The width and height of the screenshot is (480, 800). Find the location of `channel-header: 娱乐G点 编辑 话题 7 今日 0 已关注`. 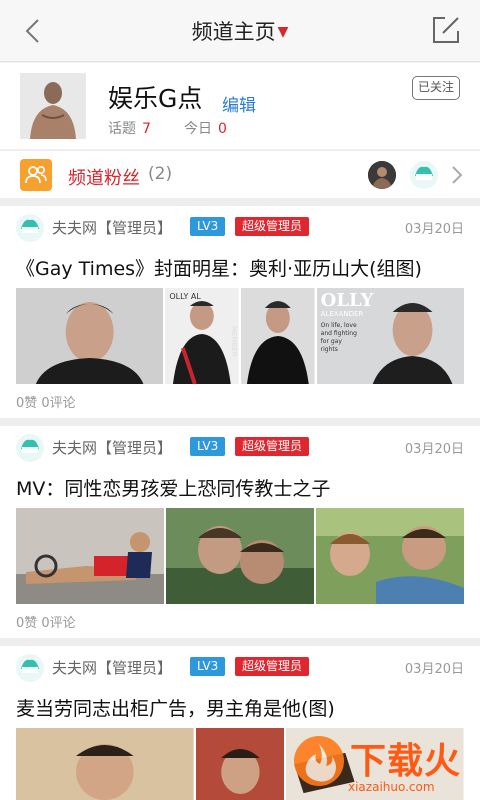

channel-header: 娱乐G点 编辑 话题 7 今日 0 已关注 is located at coordinates (240, 106).